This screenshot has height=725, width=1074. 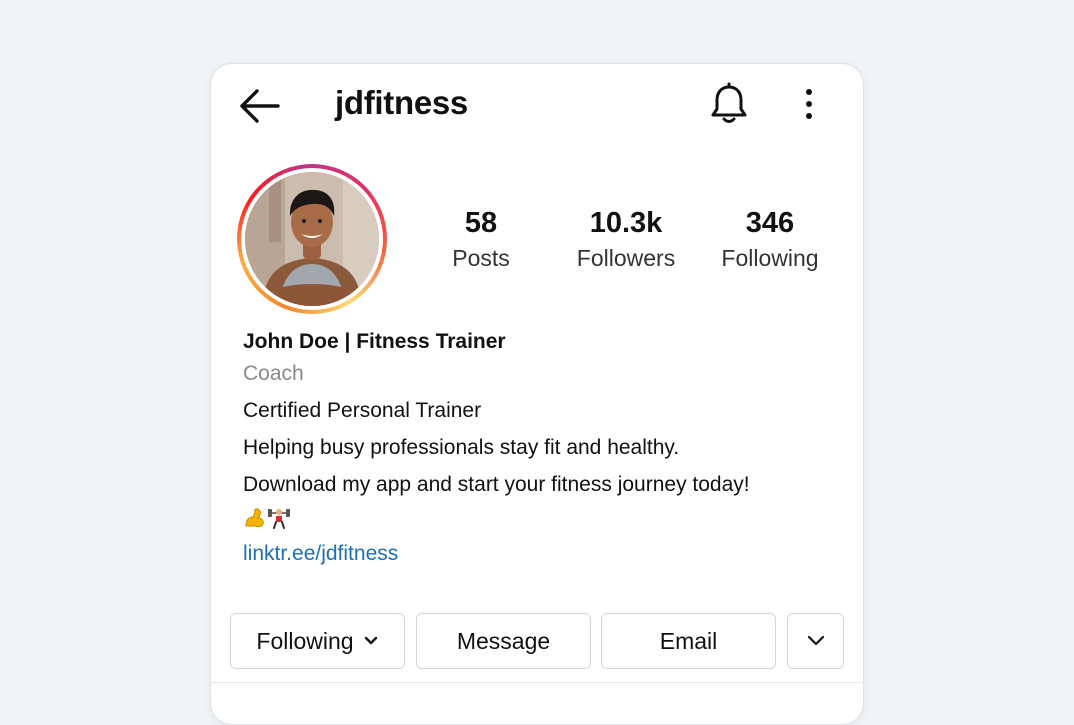 What do you see at coordinates (481, 223) in the screenshot?
I see `stat-count: 58` at bounding box center [481, 223].